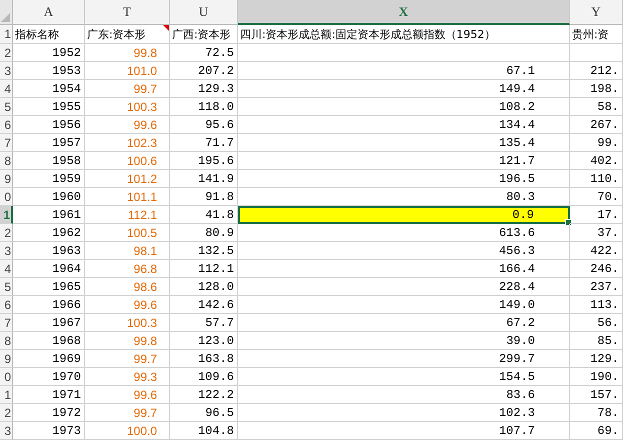  I want to click on table-cell: 1968, so click(49, 341).